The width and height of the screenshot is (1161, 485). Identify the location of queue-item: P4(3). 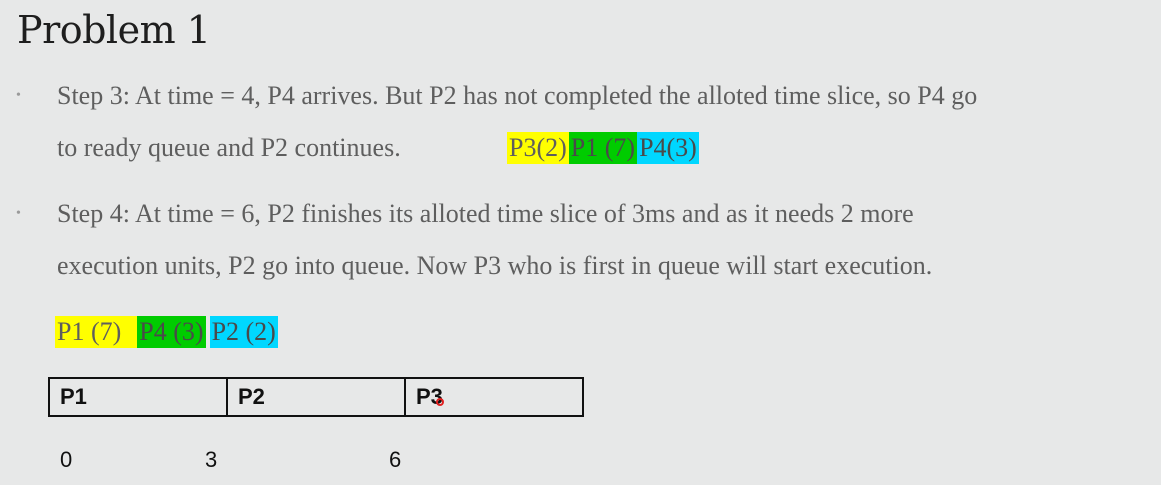
(668, 148).